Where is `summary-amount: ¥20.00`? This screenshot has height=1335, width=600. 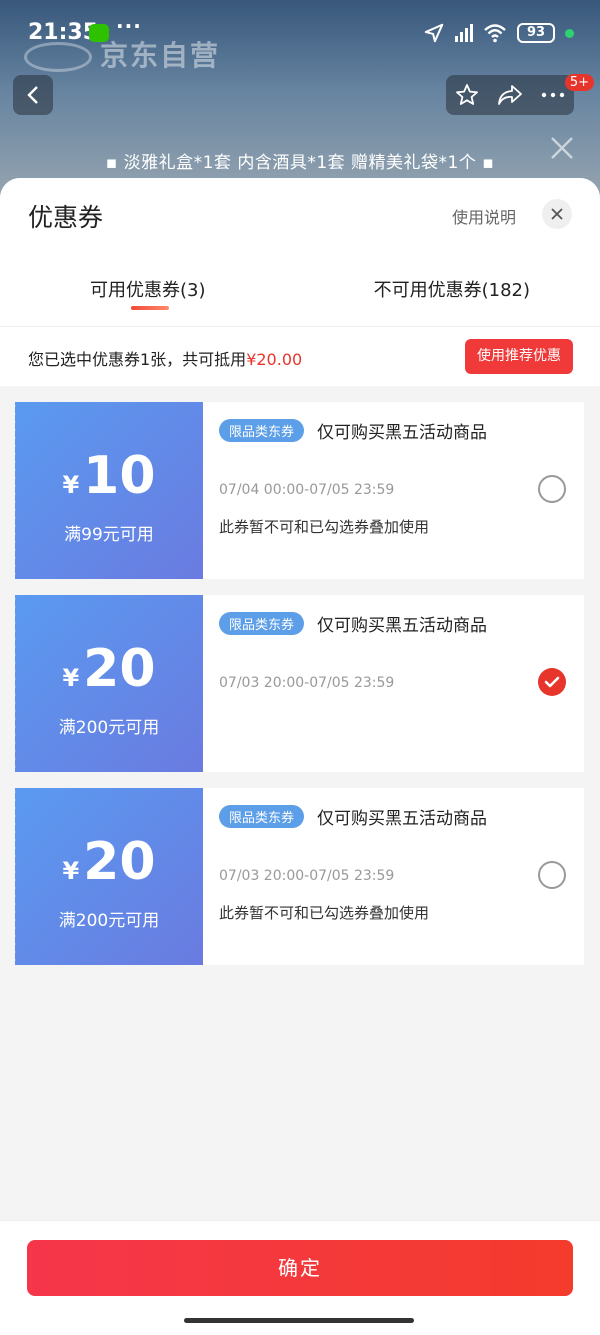
summary-amount: ¥20.00 is located at coordinates (274, 359).